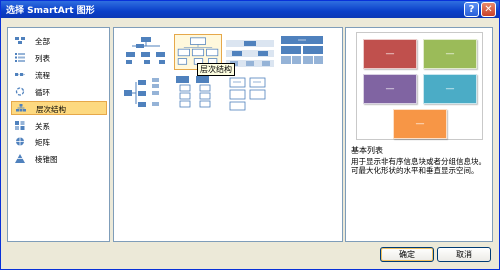 The width and height of the screenshot is (500, 270). What do you see at coordinates (20, 74) in the screenshot?
I see `process-icon` at bounding box center [20, 74].